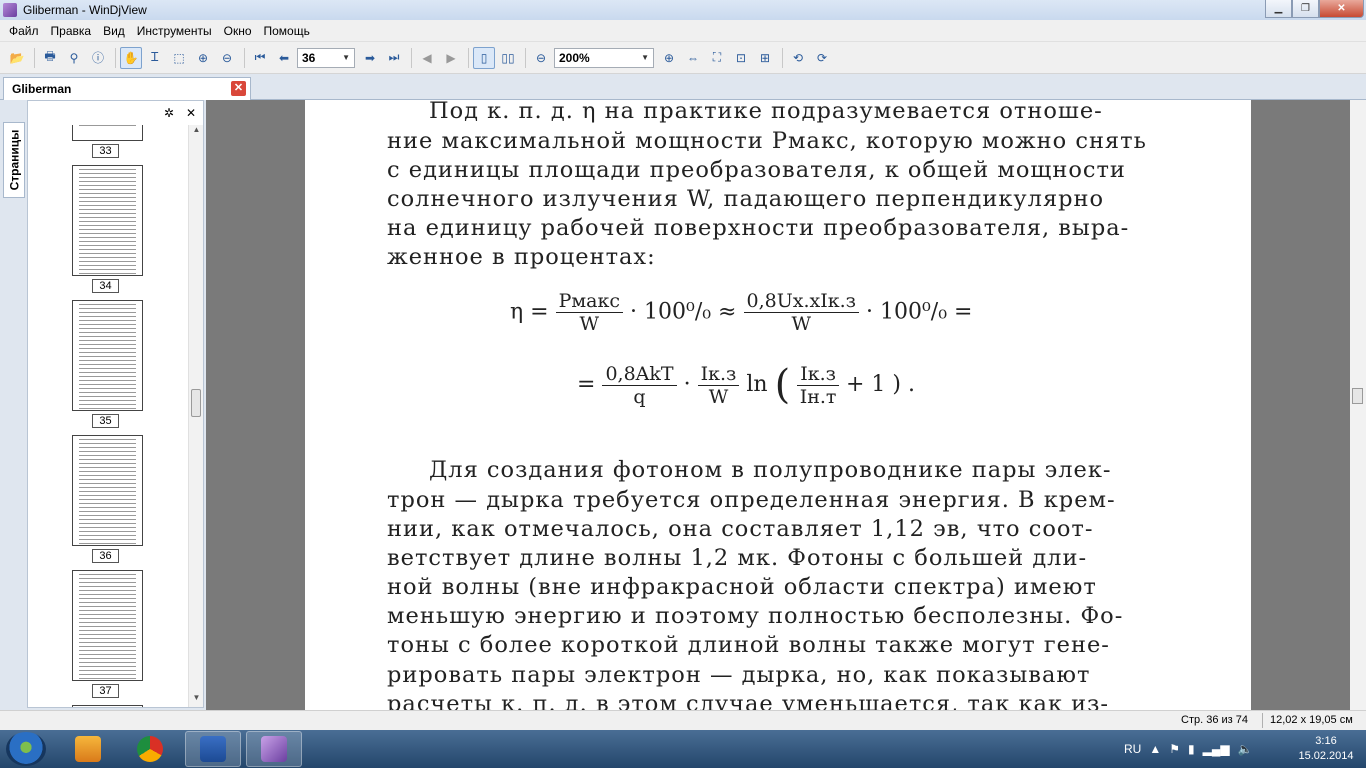 This screenshot has width=1366, height=768. I want to click on print-icon: 🖶, so click(50, 58).